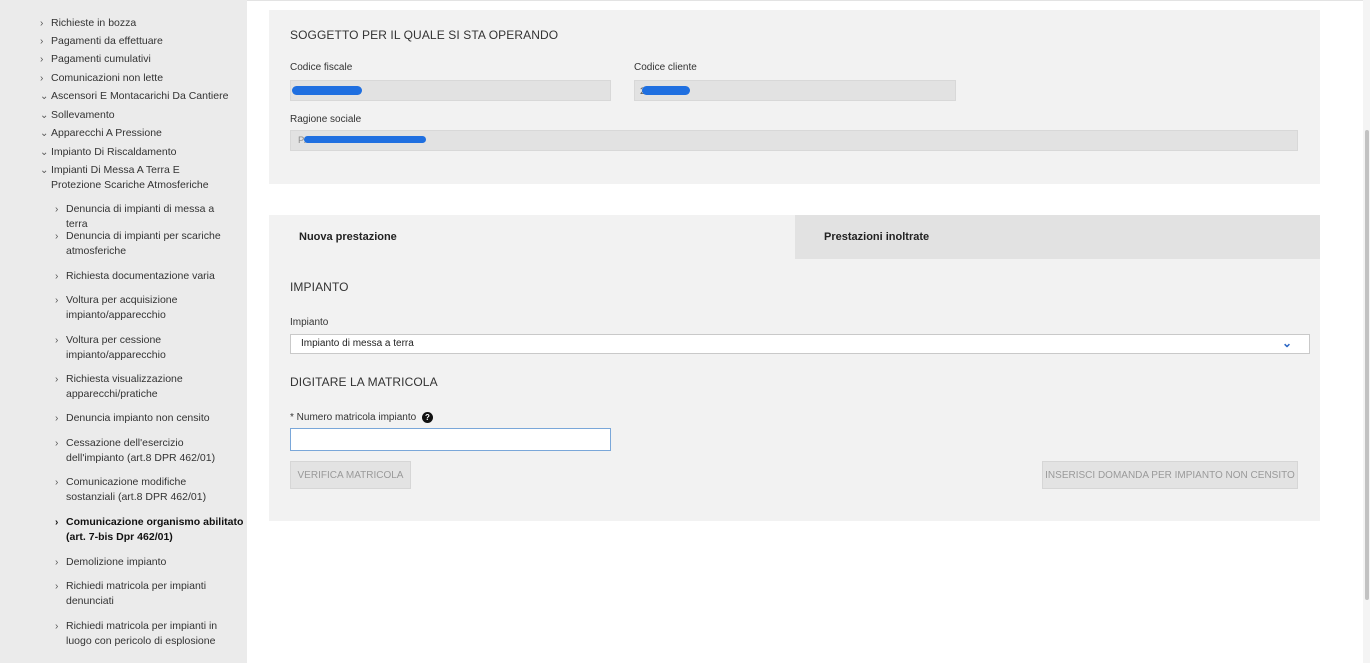 This screenshot has height=663, width=1370. What do you see at coordinates (532, 237) in the screenshot?
I see `tab-nuova-prestazione: Nuova prestazione` at bounding box center [532, 237].